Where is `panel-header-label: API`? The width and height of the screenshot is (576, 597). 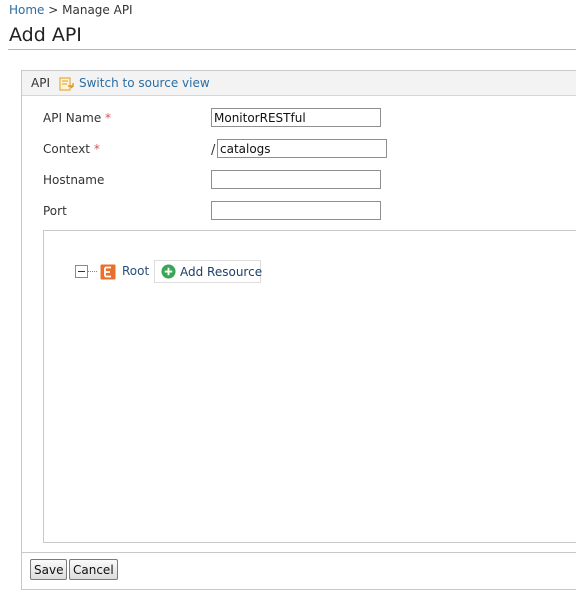
panel-header-label: API is located at coordinates (40, 83).